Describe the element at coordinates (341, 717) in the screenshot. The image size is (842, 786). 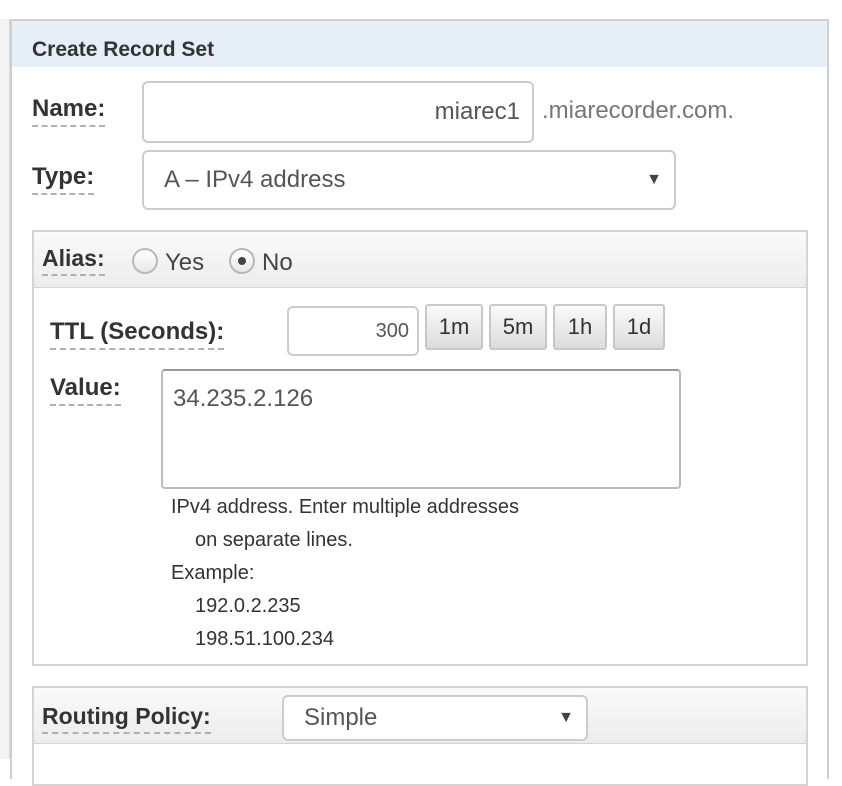
I see `routing-policy-value: Simple` at that location.